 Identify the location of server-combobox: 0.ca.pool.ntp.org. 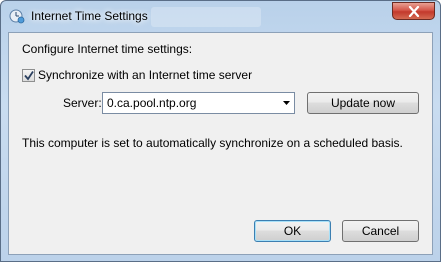
(198, 103).